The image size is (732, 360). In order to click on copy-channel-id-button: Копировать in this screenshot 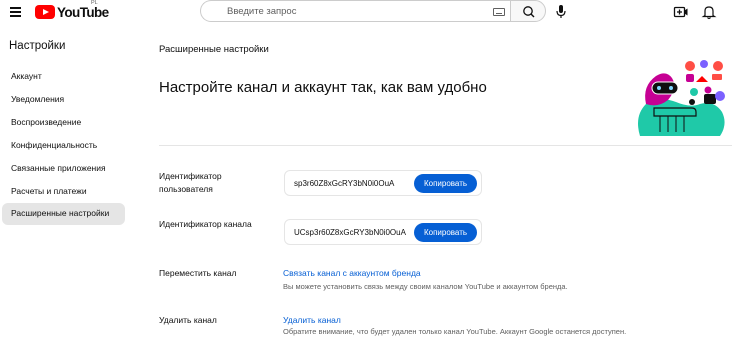, I will do `click(445, 232)`.